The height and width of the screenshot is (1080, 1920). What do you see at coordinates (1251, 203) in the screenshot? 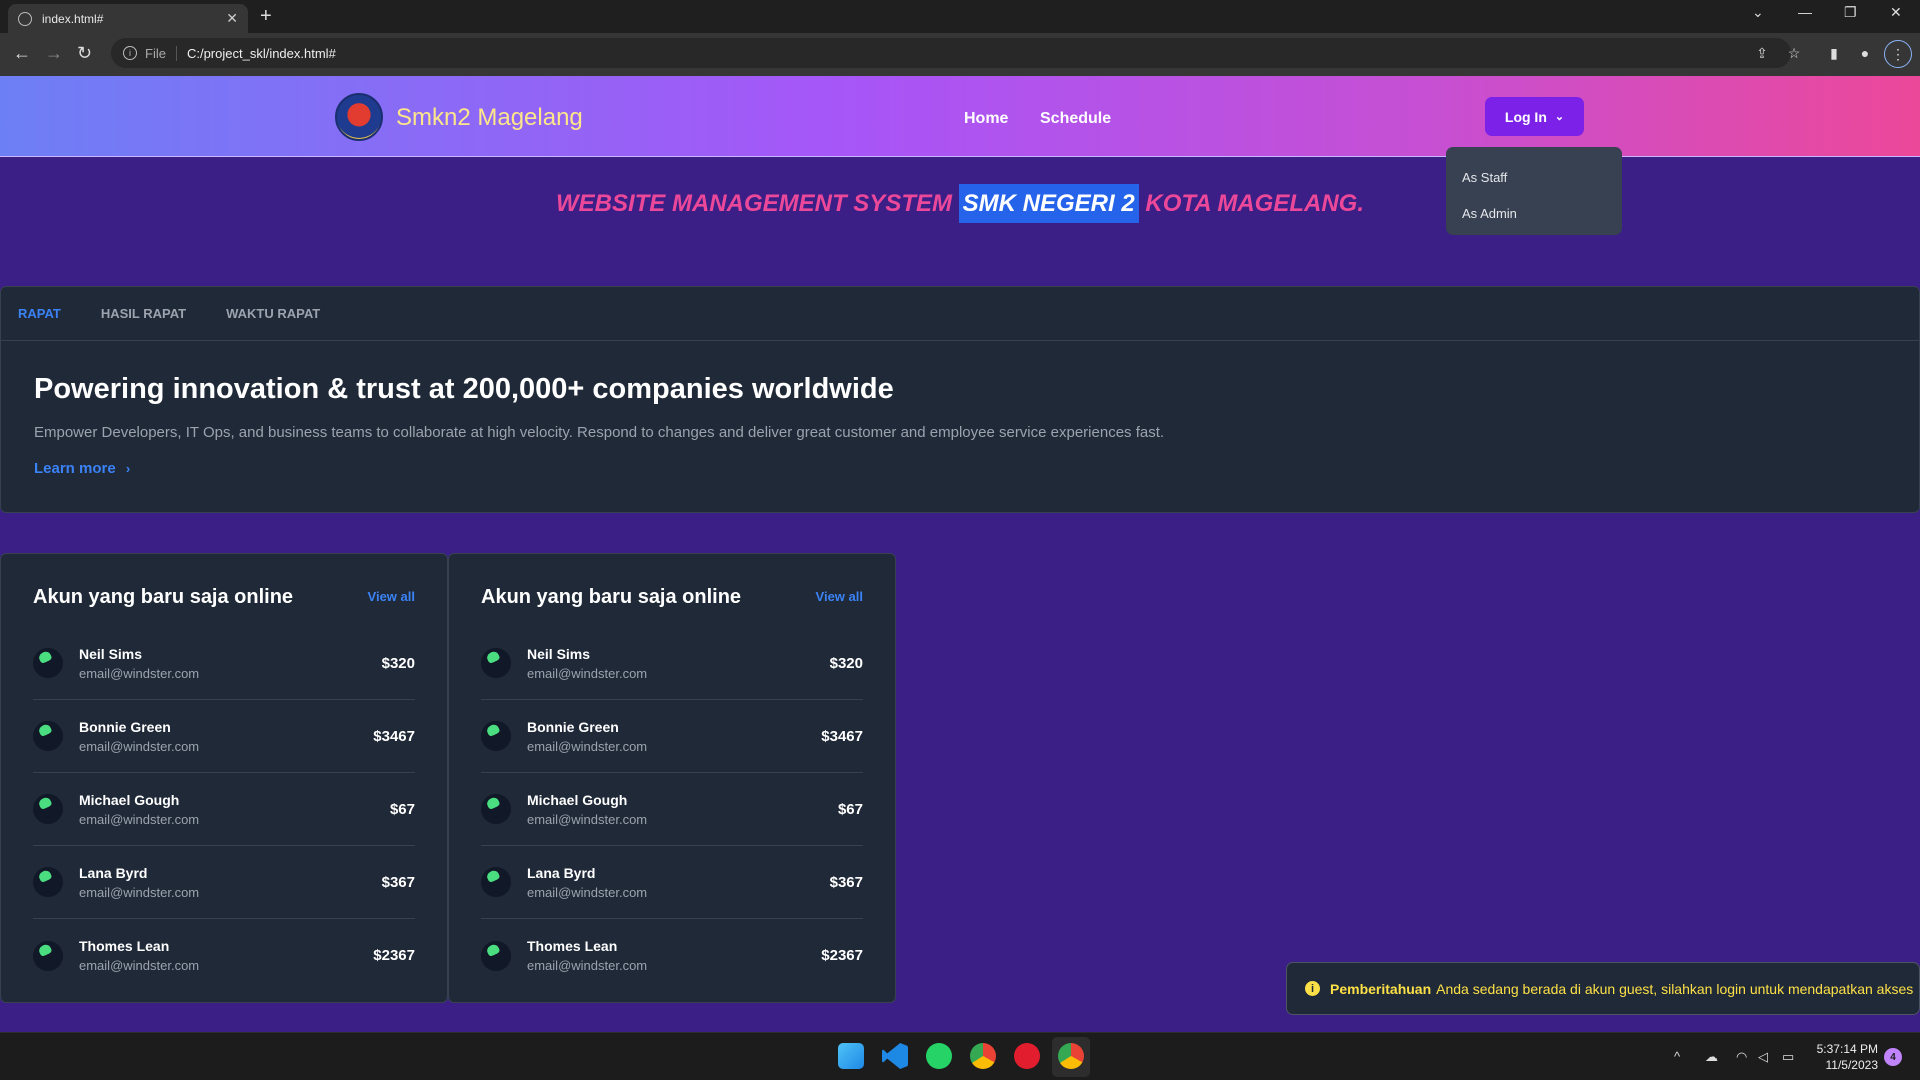
I see `headline-suffix: KOTA MAGELANG.` at bounding box center [1251, 203].